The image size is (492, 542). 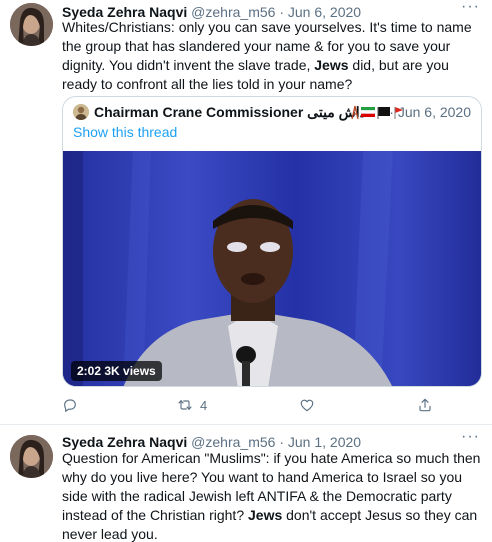 I want to click on share-button, so click(x=428, y=405).